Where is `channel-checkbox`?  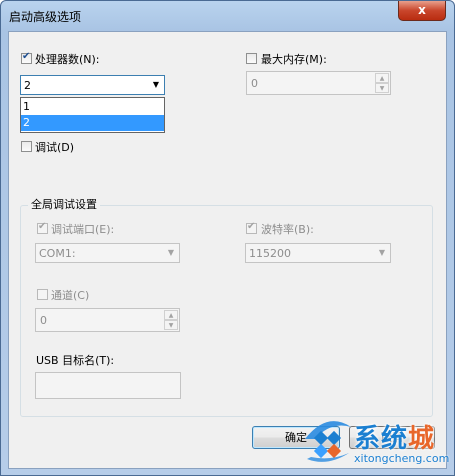 channel-checkbox is located at coordinates (42, 294).